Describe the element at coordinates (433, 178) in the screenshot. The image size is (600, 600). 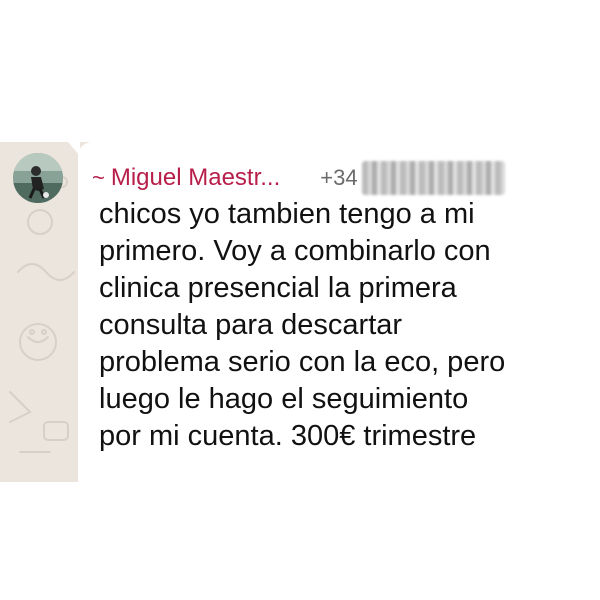
I see `redacted-phone-number` at that location.